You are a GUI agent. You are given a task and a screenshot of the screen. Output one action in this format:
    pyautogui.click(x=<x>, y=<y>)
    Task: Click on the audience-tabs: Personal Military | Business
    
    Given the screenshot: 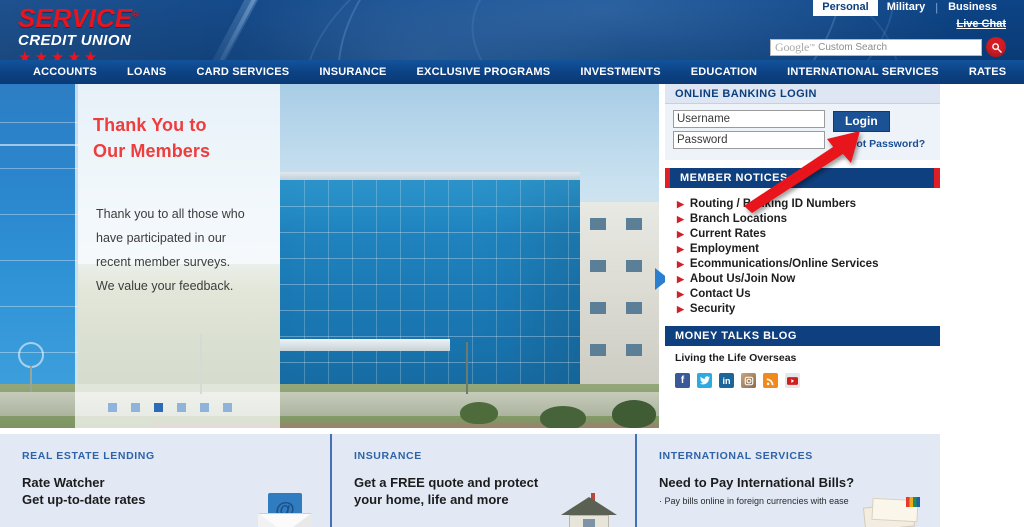 What is the action you would take?
    pyautogui.click(x=909, y=8)
    